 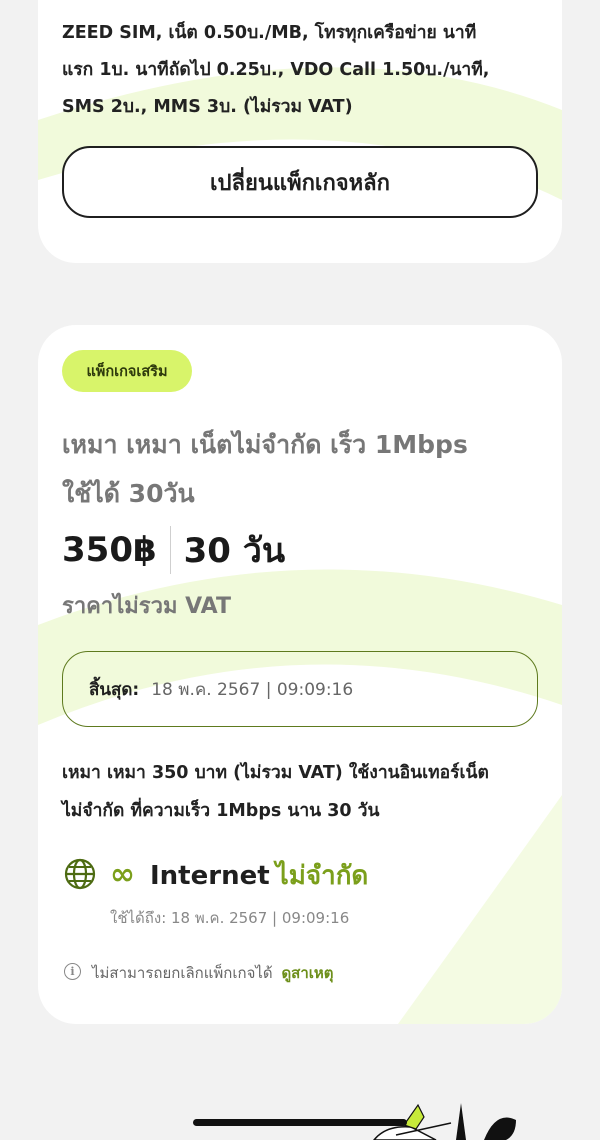 What do you see at coordinates (182, 973) in the screenshot?
I see `cancel-note: ไม่สามารถยกเลิกแพ็กเกจได้` at bounding box center [182, 973].